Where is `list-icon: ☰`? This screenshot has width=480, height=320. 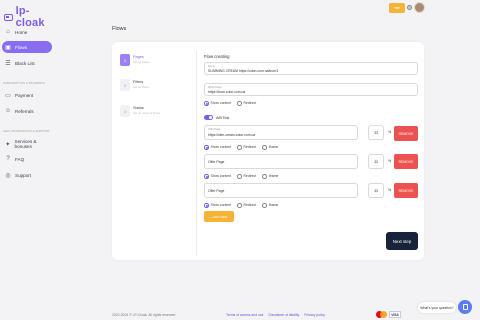
list-icon: ☰ is located at coordinates (8, 63).